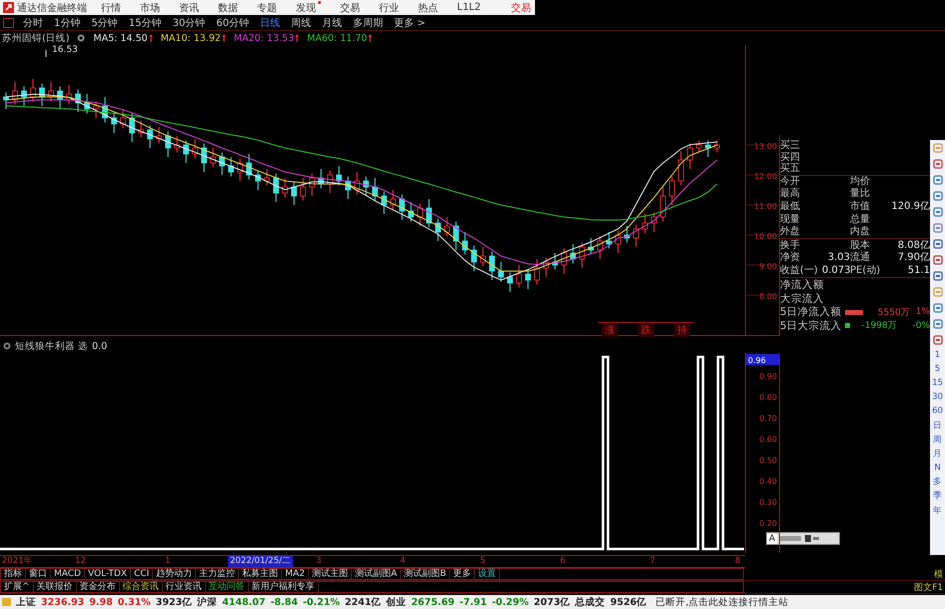 This screenshot has height=609, width=945. I want to click on menu-item: 专题, so click(267, 7).